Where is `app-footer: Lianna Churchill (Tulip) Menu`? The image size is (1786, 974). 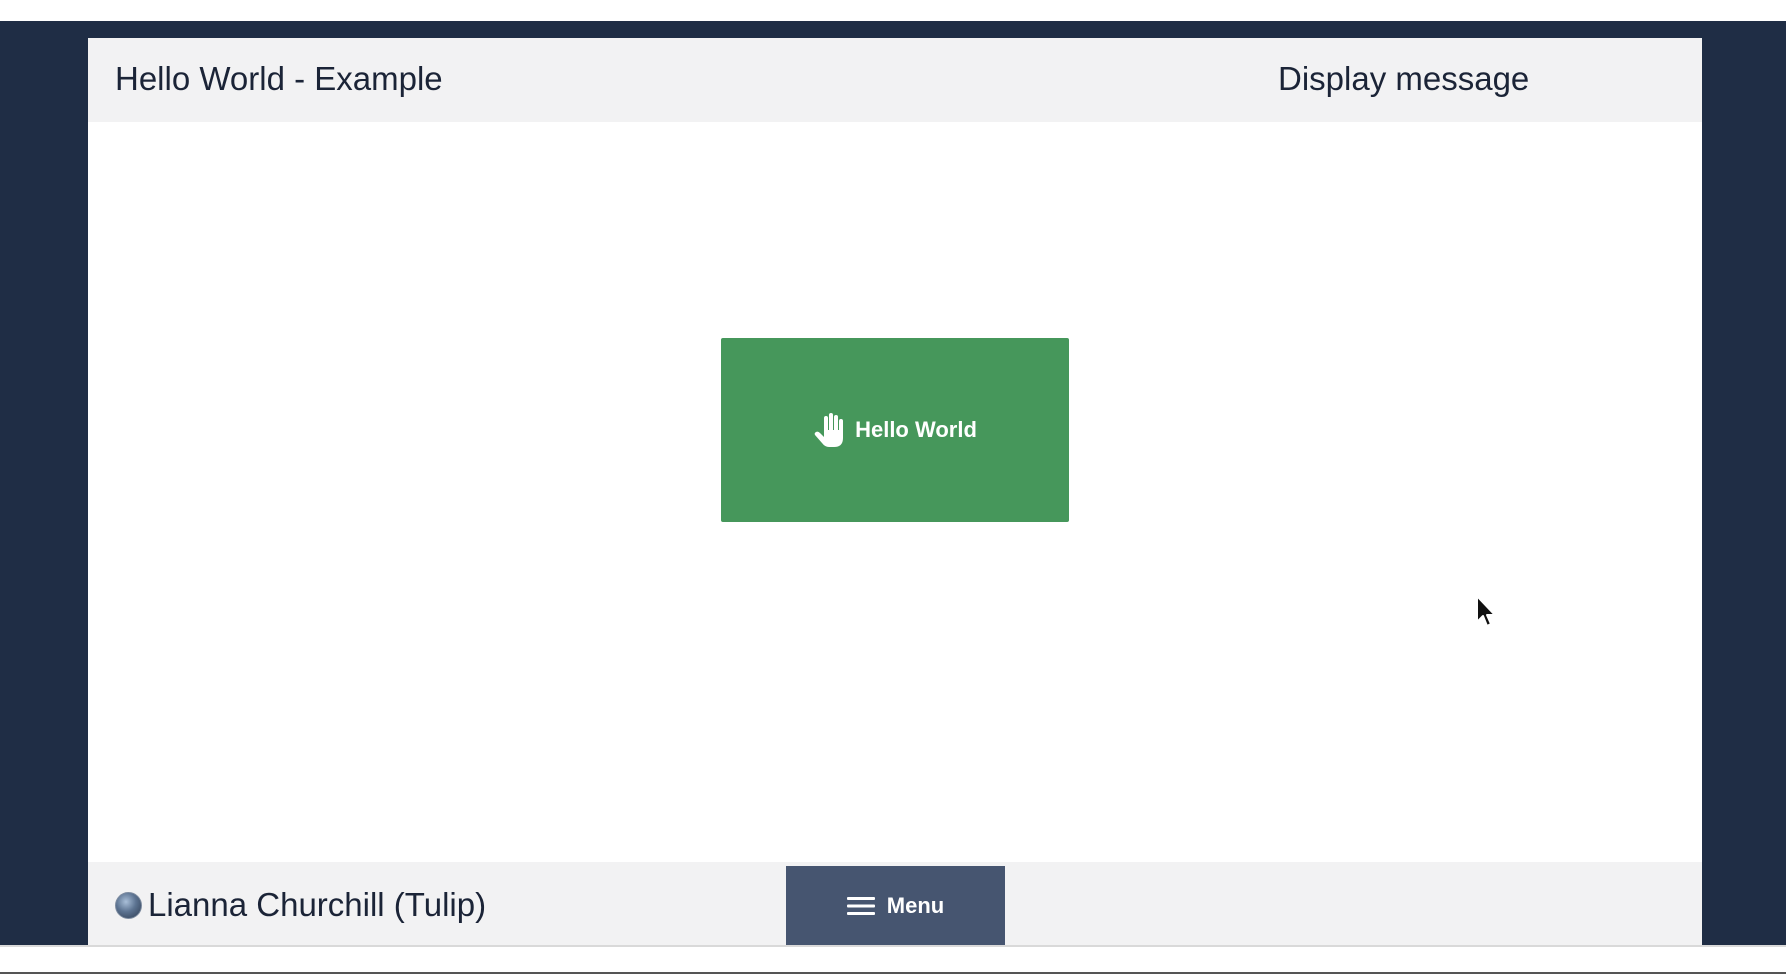 app-footer: Lianna Churchill (Tulip) Menu is located at coordinates (895, 903).